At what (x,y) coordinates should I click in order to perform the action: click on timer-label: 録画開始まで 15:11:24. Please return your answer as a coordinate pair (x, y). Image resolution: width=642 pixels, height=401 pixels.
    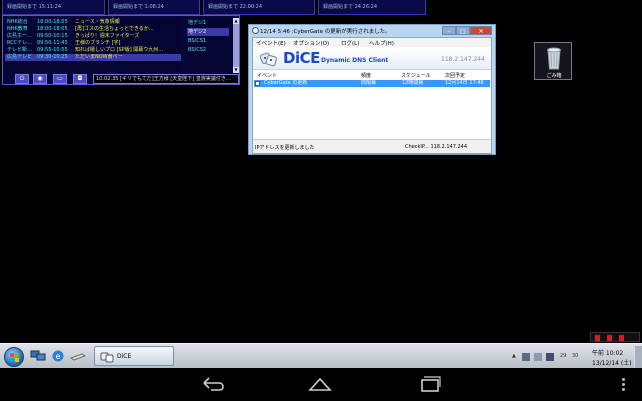
    Looking at the image, I should click on (34, 7).